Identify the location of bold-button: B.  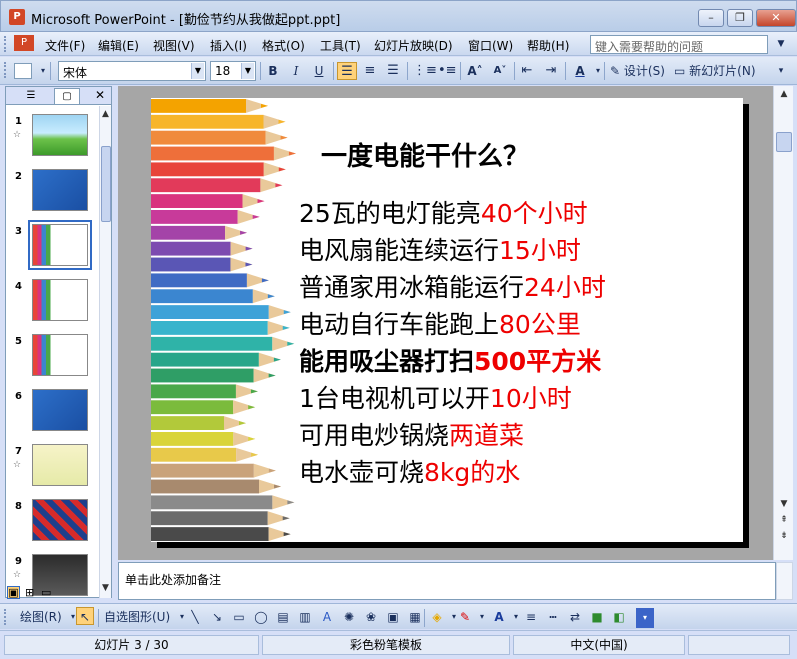
(273, 71).